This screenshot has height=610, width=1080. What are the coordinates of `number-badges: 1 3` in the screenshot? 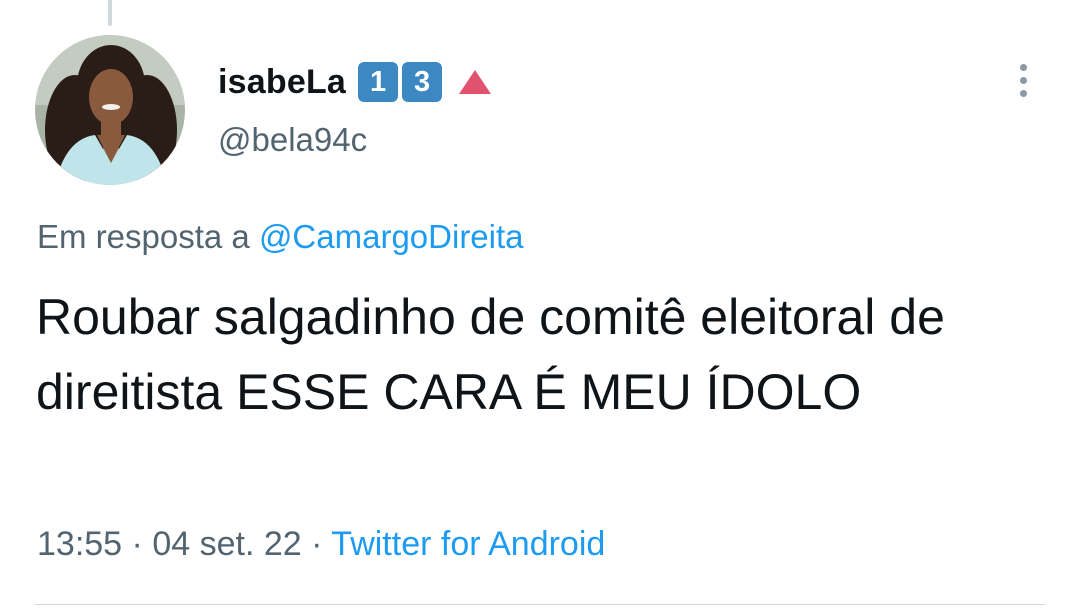 It's located at (400, 82).